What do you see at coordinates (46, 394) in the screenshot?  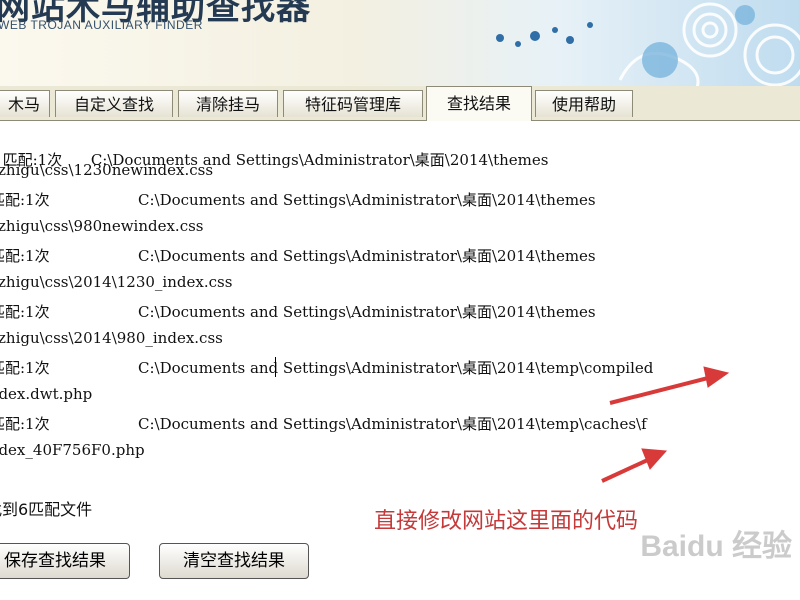 I see `result-continuation: index.dwt.php` at bounding box center [46, 394].